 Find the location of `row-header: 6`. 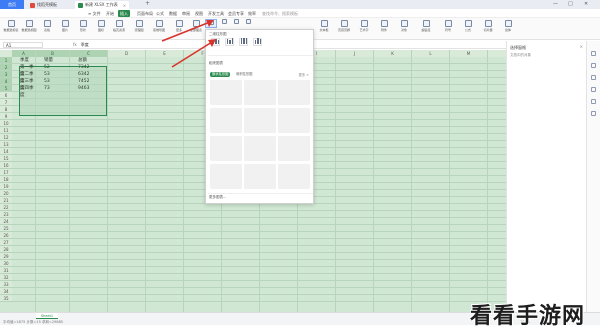

row-header: 6 is located at coordinates (6, 95).